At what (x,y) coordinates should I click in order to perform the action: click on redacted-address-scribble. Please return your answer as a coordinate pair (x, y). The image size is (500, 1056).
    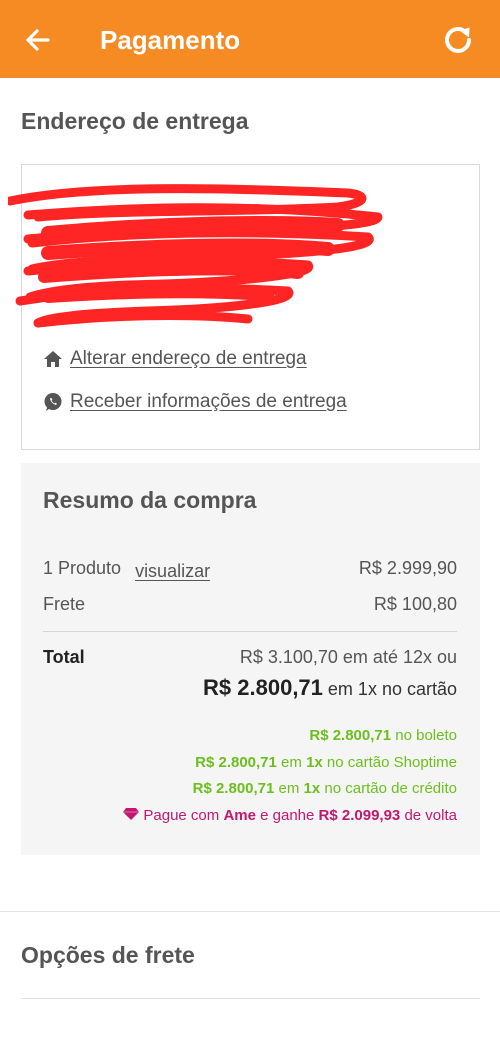
    Looking at the image, I should click on (195, 256).